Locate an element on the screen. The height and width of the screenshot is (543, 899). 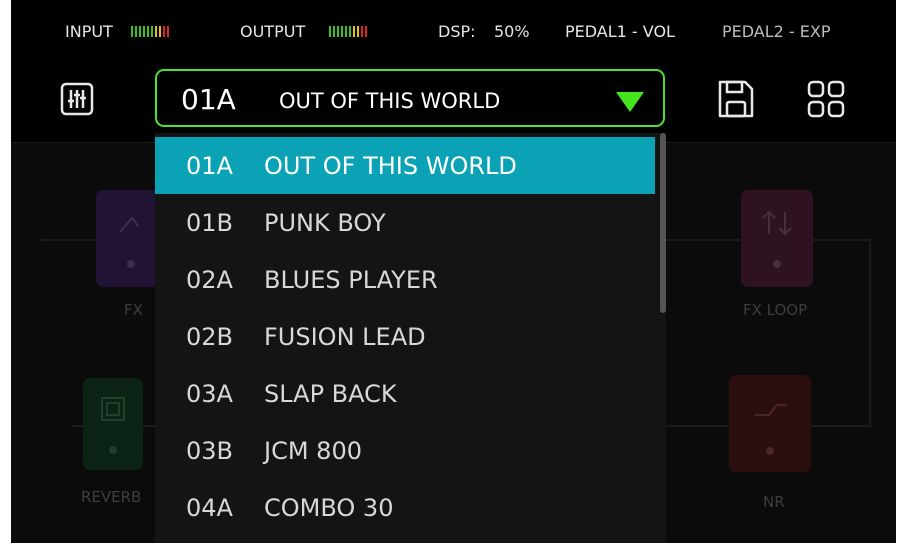
pedal1-assignment: PEDAL1 - VOL is located at coordinates (620, 31).